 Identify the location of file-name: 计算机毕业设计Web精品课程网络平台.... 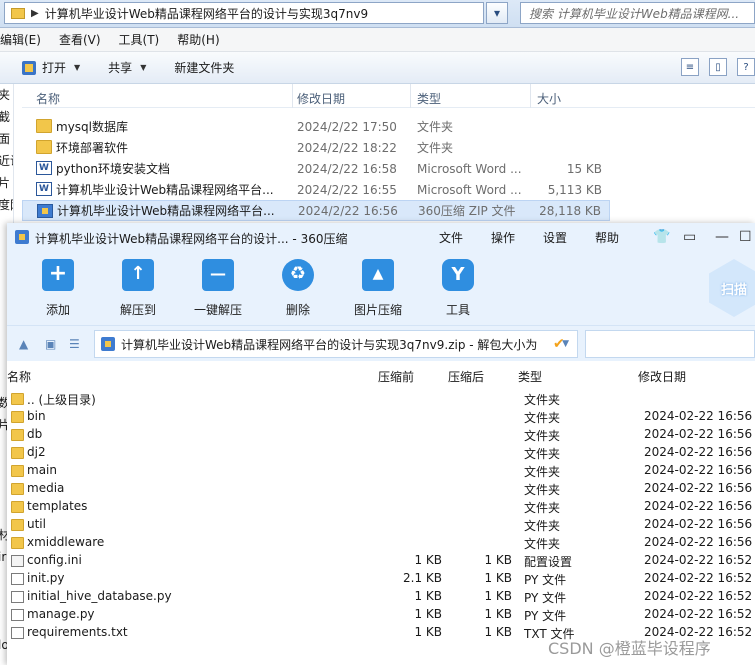
(166, 211).